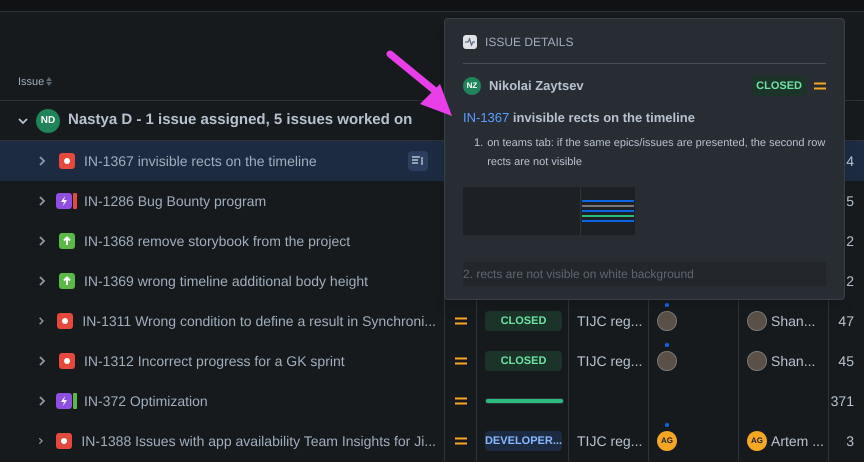 The image size is (864, 462). What do you see at coordinates (217, 241) in the screenshot?
I see `issue-title: IN-1368 remove storybook from the project` at bounding box center [217, 241].